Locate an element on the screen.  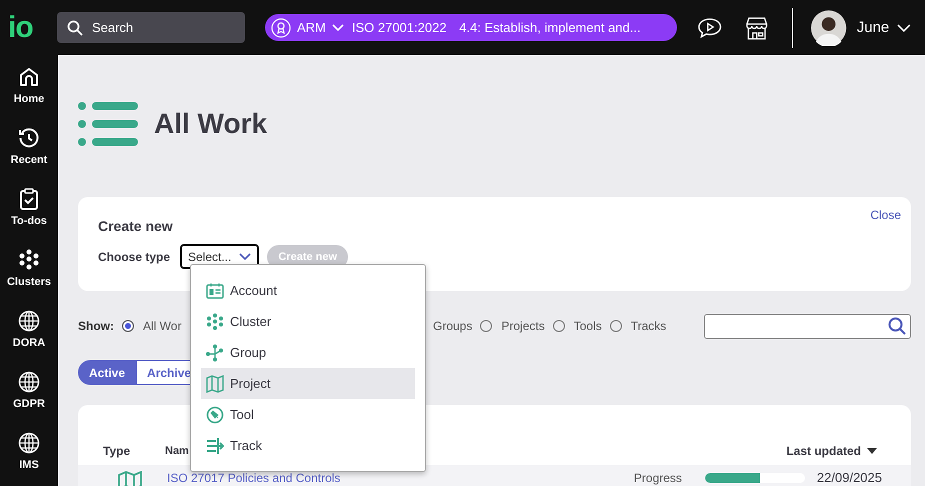
search-field: Search is located at coordinates (150, 27).